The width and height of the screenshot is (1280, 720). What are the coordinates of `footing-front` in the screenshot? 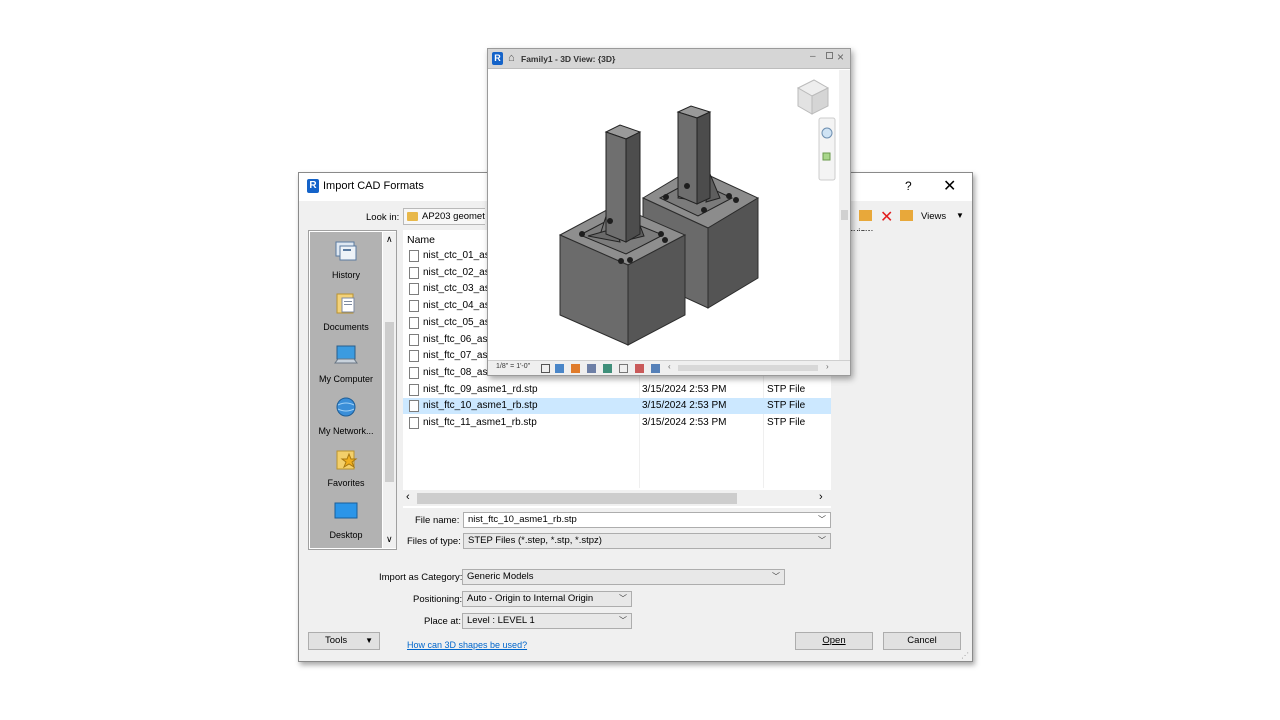 It's located at (622, 235).